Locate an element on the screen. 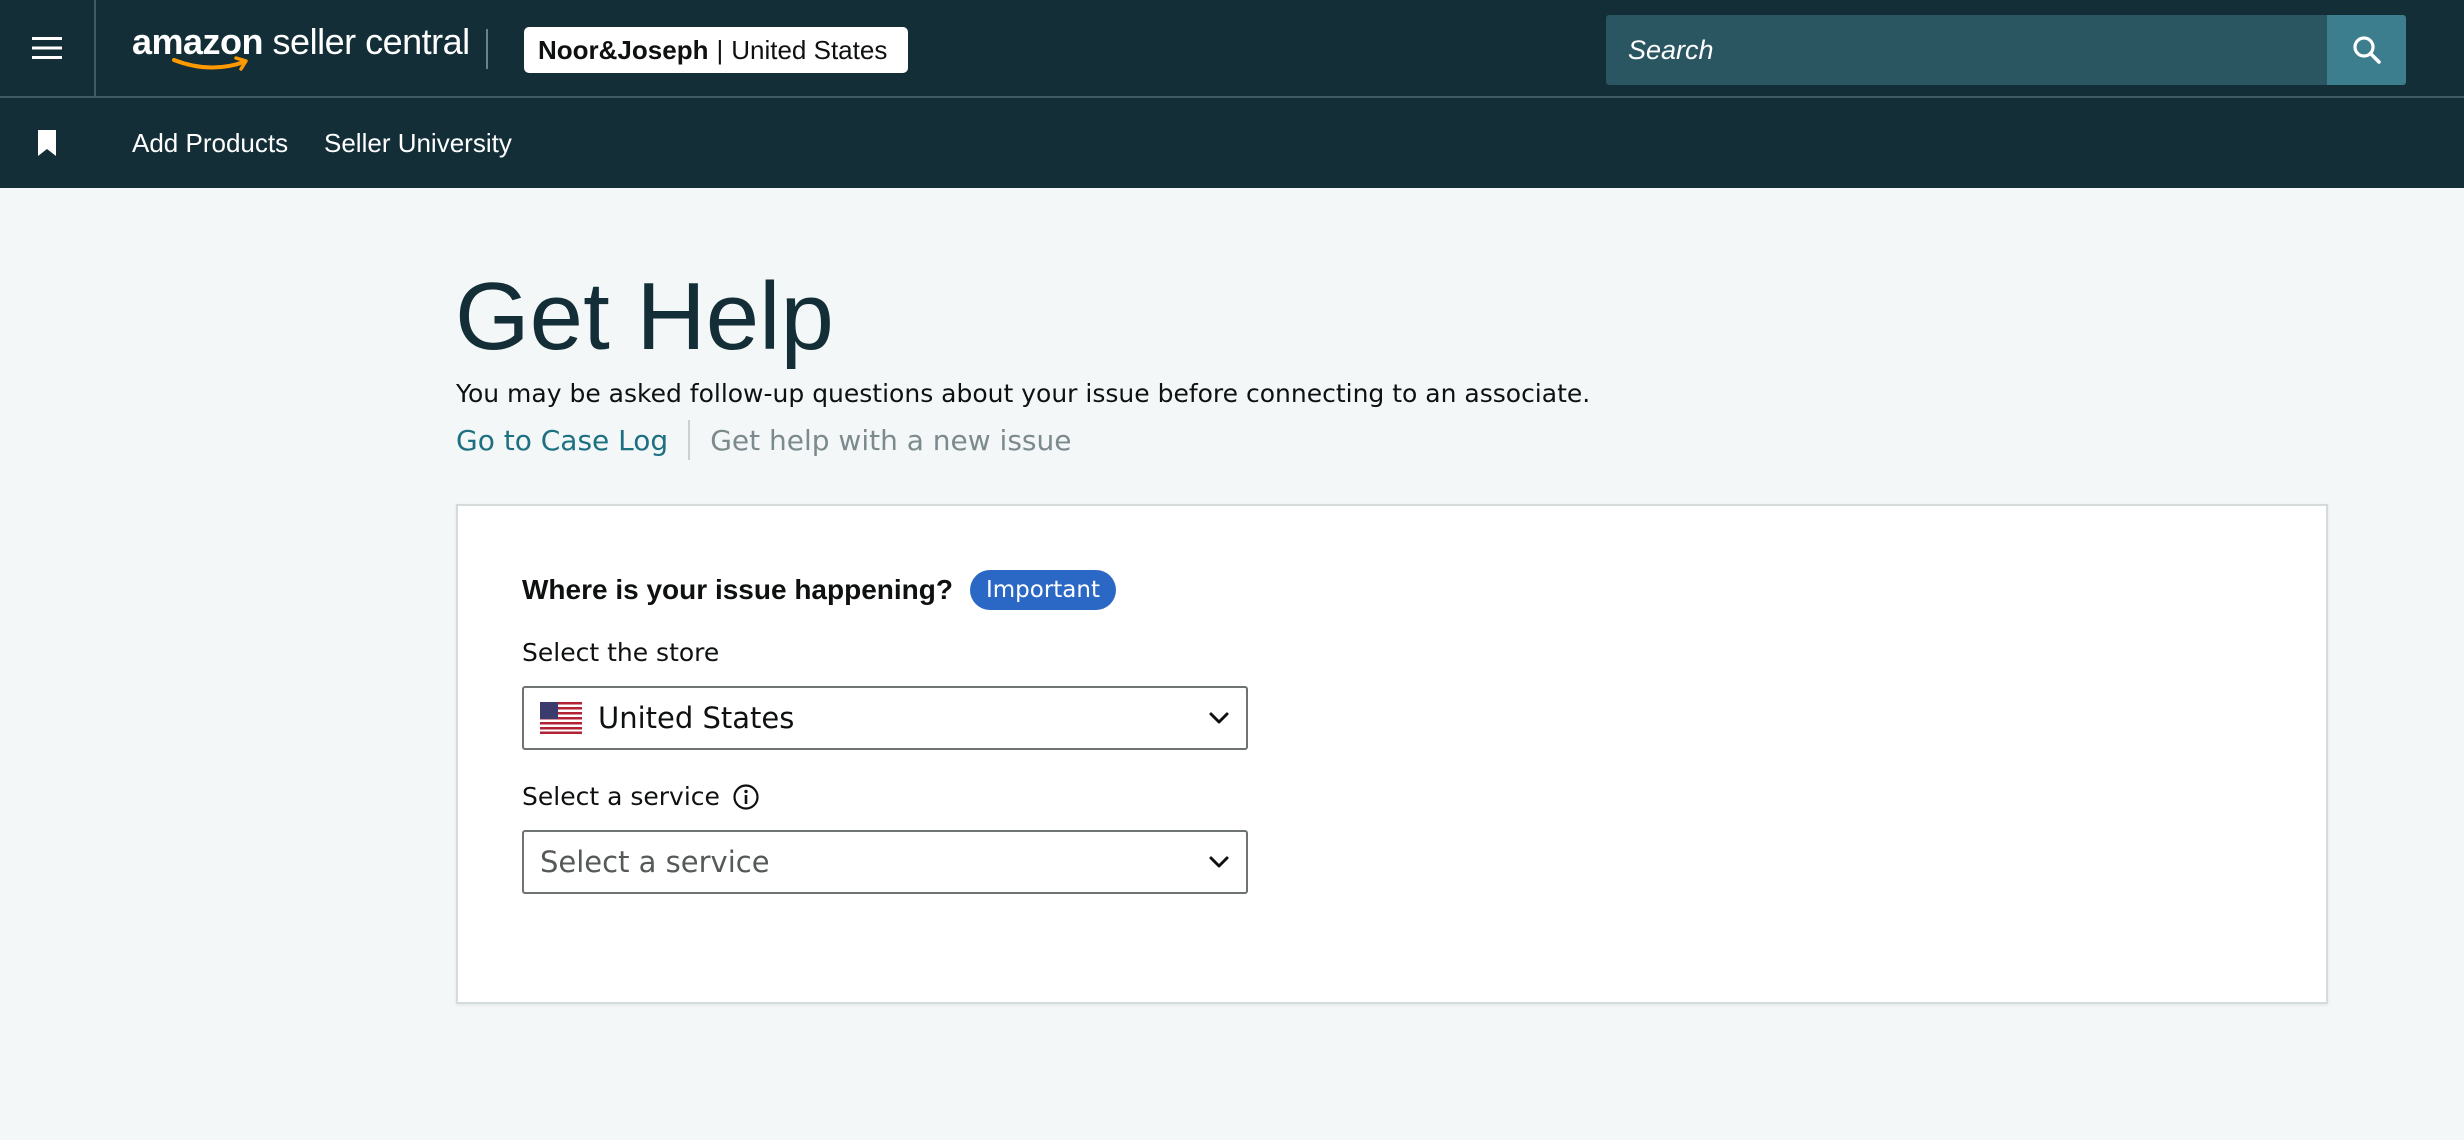 The height and width of the screenshot is (1140, 2464). page-title: Get Help is located at coordinates (644, 316).